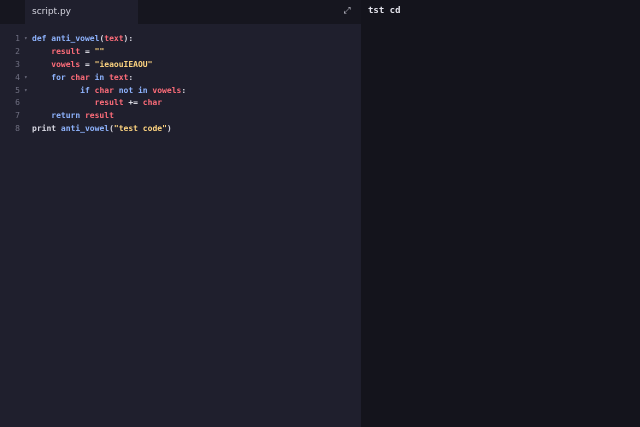 Image resolution: width=640 pixels, height=427 pixels. What do you see at coordinates (140, 129) in the screenshot?
I see `code-token: "test code"` at bounding box center [140, 129].